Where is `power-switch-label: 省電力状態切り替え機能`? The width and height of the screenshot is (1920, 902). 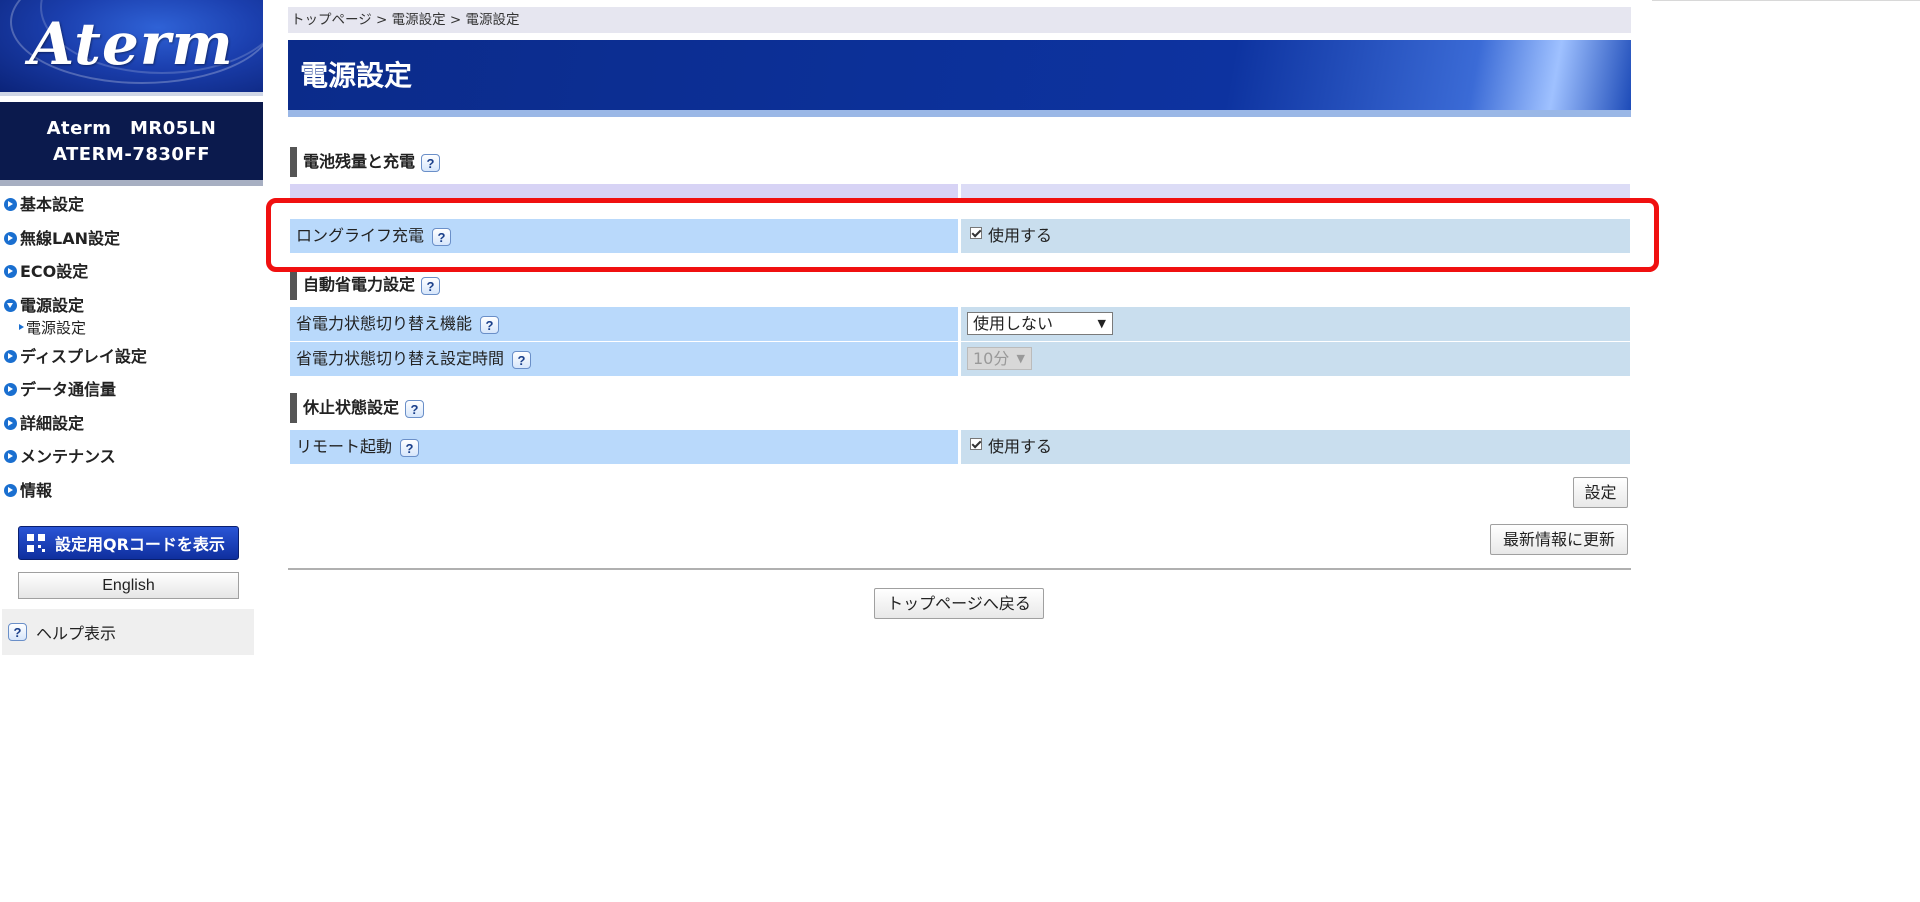
power-switch-label: 省電力状態切り替え機能 is located at coordinates (384, 323).